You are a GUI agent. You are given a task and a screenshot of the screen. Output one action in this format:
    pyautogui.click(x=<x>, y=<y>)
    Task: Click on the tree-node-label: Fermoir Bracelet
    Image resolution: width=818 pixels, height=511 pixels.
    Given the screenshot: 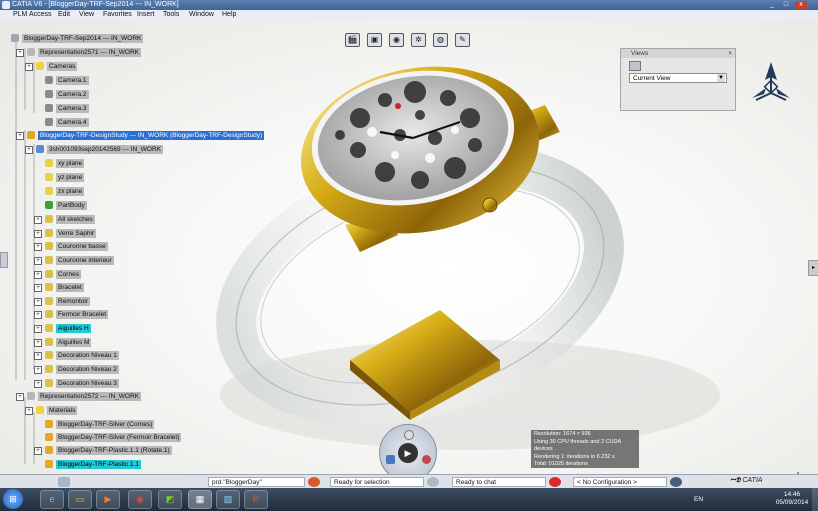 What is the action you would take?
    pyautogui.click(x=82, y=314)
    